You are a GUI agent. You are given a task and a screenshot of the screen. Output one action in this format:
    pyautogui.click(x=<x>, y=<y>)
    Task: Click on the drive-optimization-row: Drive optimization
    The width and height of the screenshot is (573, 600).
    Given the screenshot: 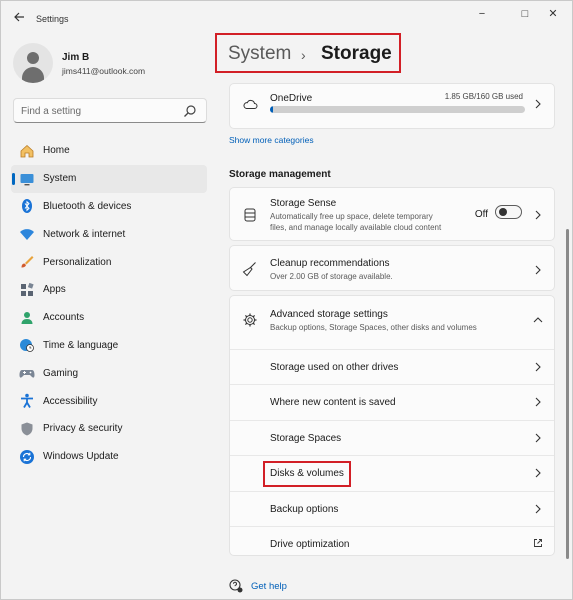 What is the action you would take?
    pyautogui.click(x=392, y=543)
    